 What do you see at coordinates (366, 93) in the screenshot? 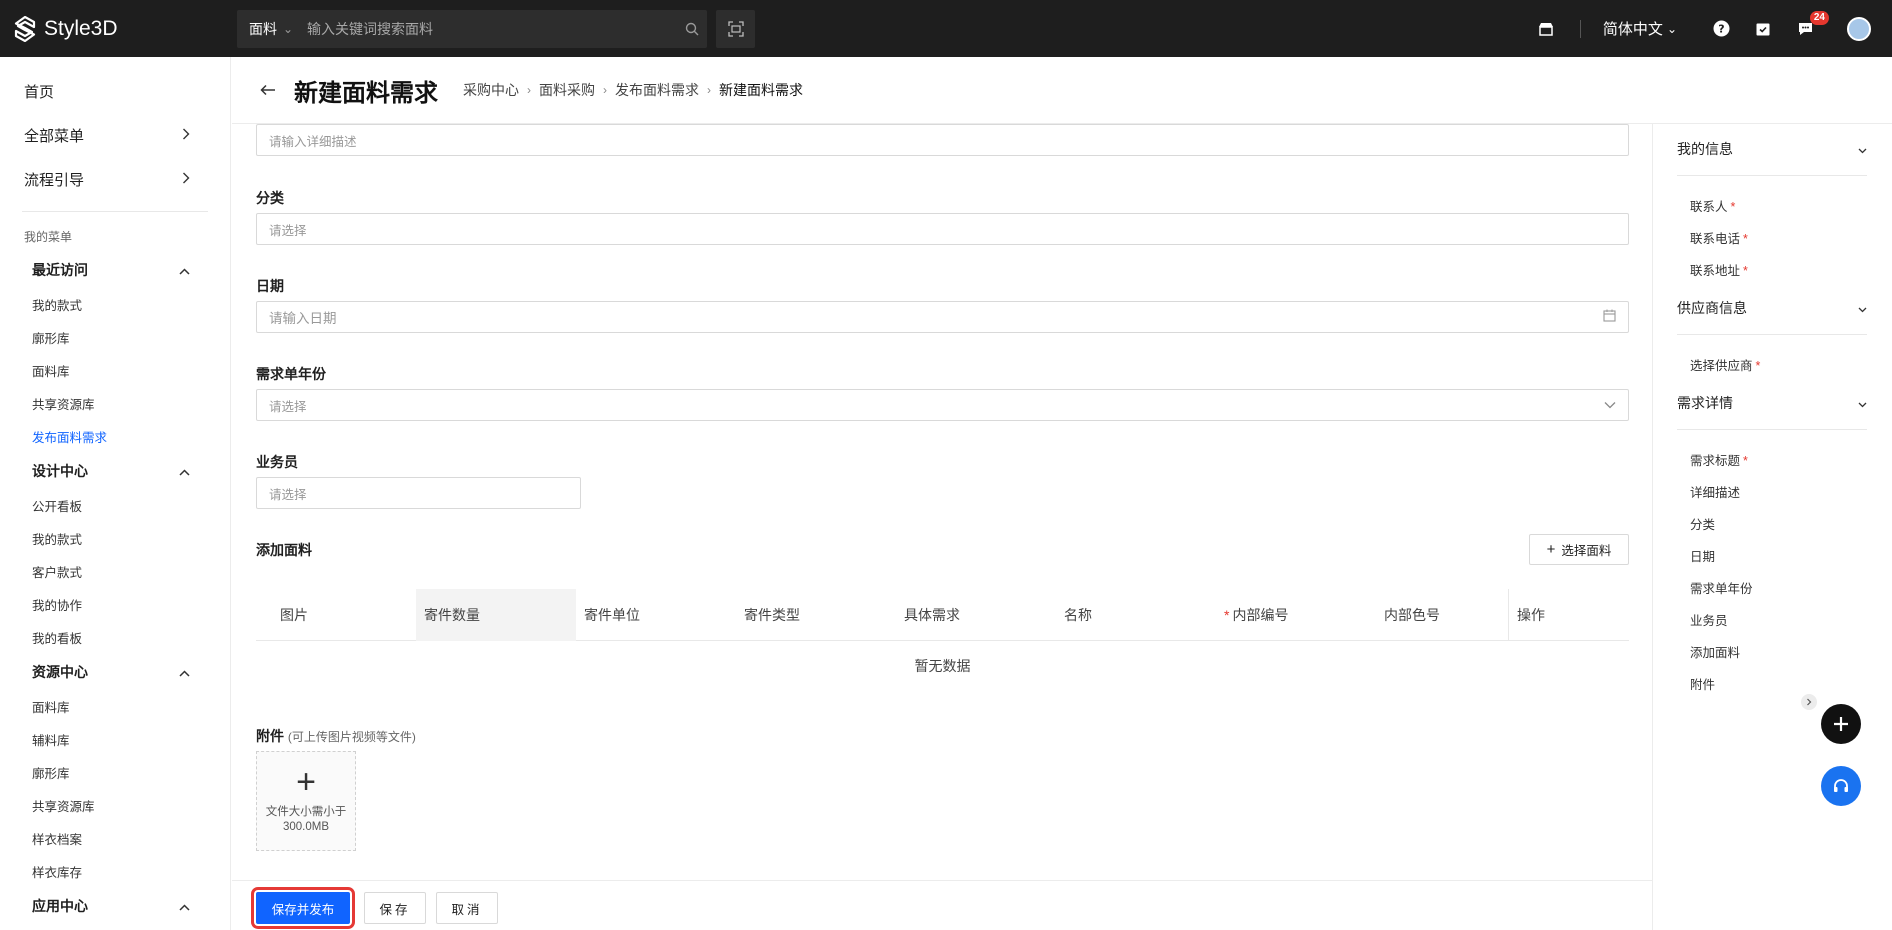
I see `page-title: 新建面料需求` at bounding box center [366, 93].